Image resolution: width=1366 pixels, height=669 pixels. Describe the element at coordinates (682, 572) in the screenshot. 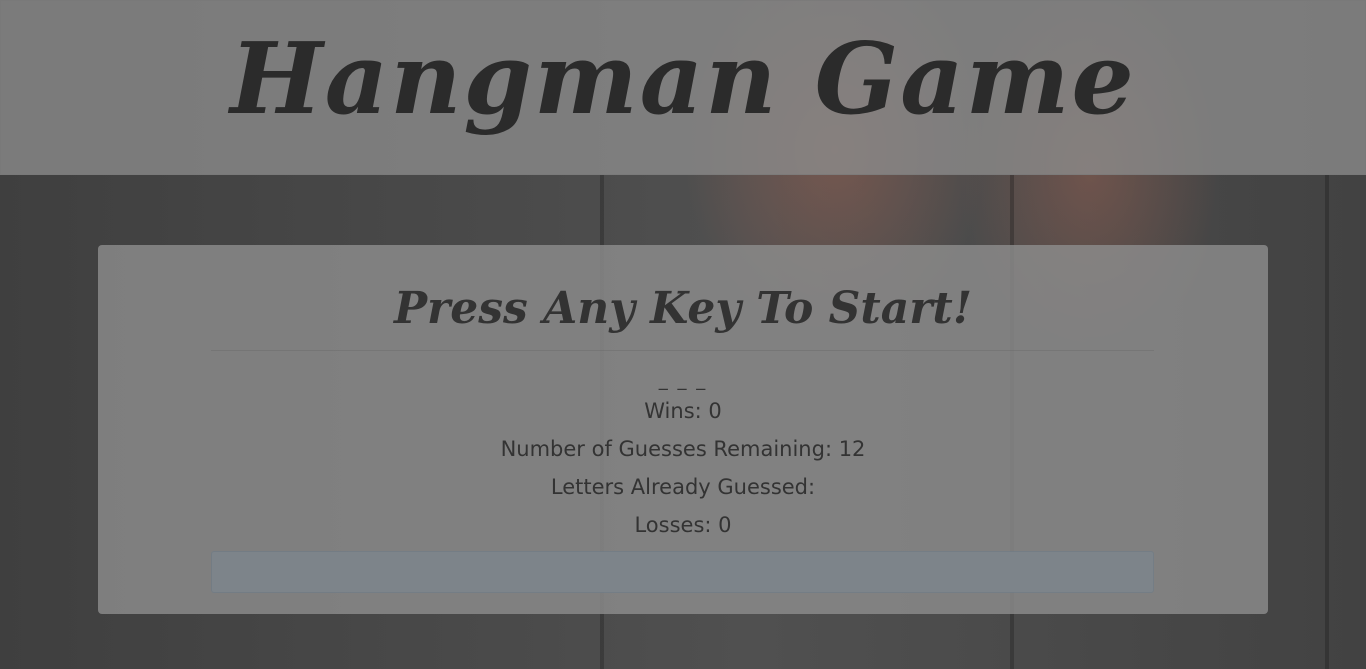

I see `message-bar` at that location.